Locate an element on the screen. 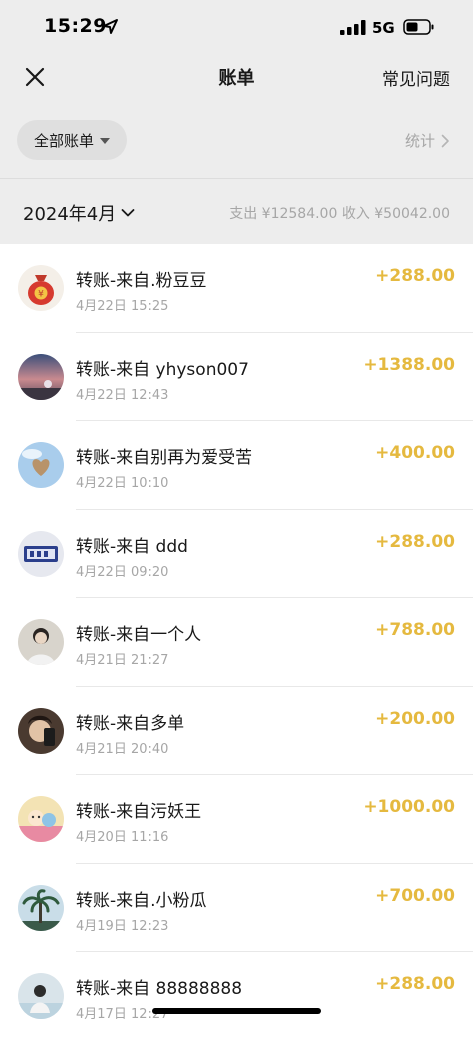 This screenshot has width=473, height=1041. money-bag-avatar: ¥ is located at coordinates (41, 288).